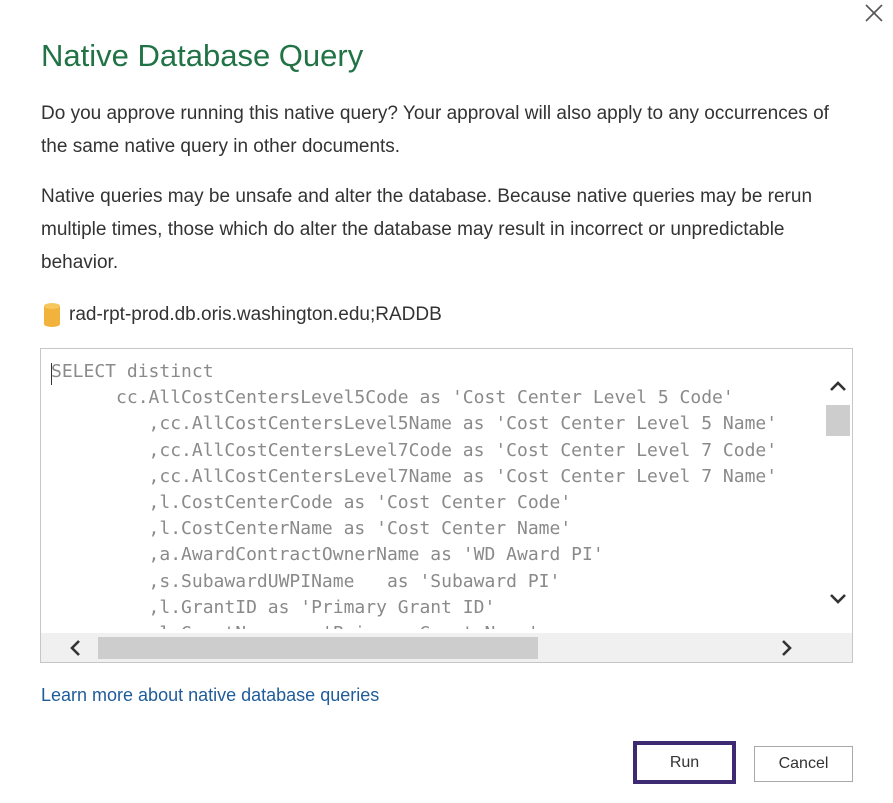 The width and height of the screenshot is (893, 803). What do you see at coordinates (322, 607) in the screenshot?
I see `query-line: ,l.GrantID as 'Primary Grant ID'` at bounding box center [322, 607].